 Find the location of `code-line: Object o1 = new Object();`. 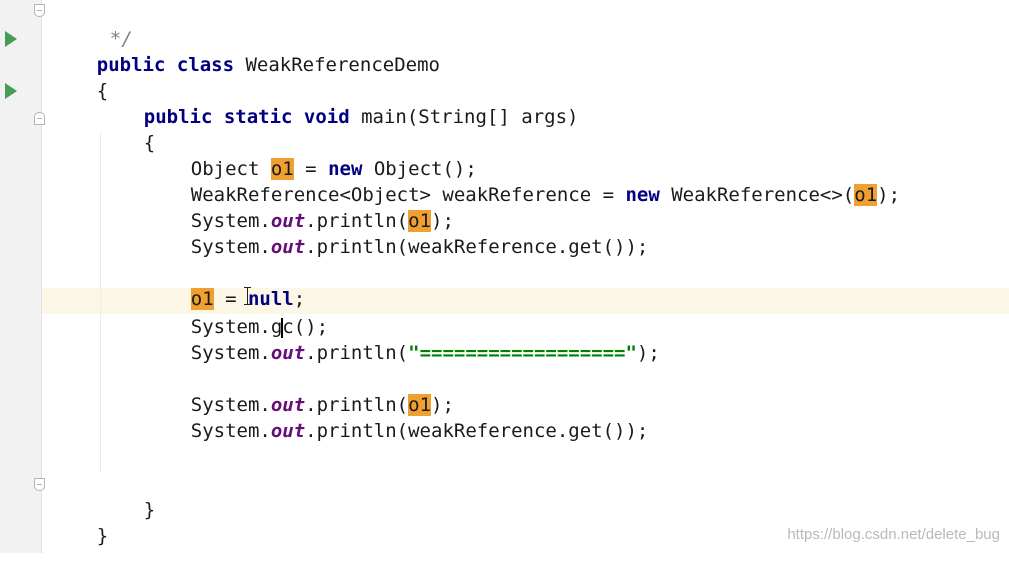

code-line: Object o1 = new Object(); is located at coordinates (311, 155).